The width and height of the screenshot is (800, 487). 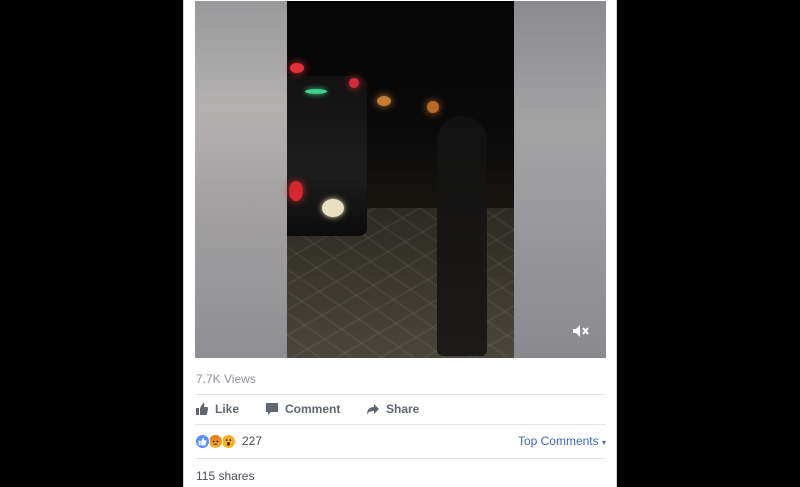 What do you see at coordinates (333, 208) in the screenshot?
I see `plate-light` at bounding box center [333, 208].